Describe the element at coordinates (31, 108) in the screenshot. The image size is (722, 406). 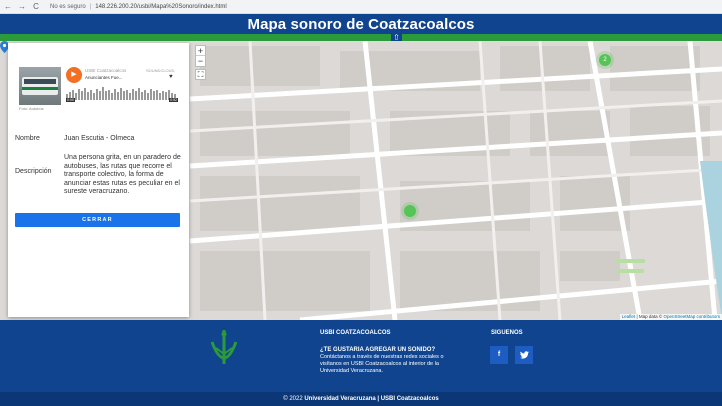
I see `thumbnail-caption: Foto: Autobús` at that location.